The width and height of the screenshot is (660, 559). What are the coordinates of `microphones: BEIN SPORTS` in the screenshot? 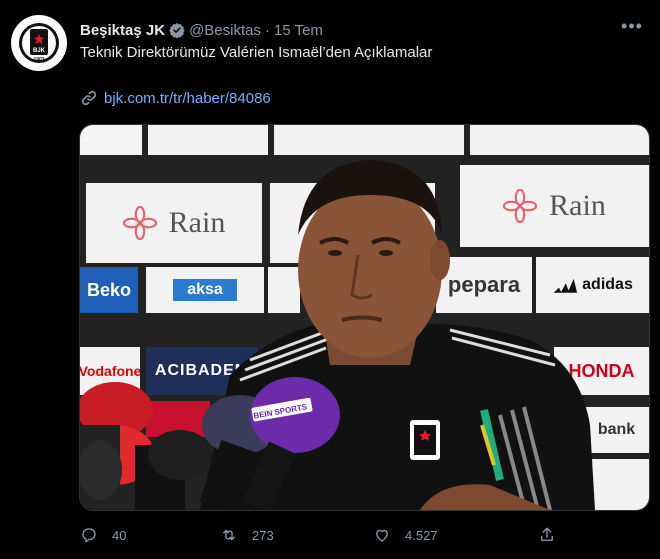 It's located at (210, 443).